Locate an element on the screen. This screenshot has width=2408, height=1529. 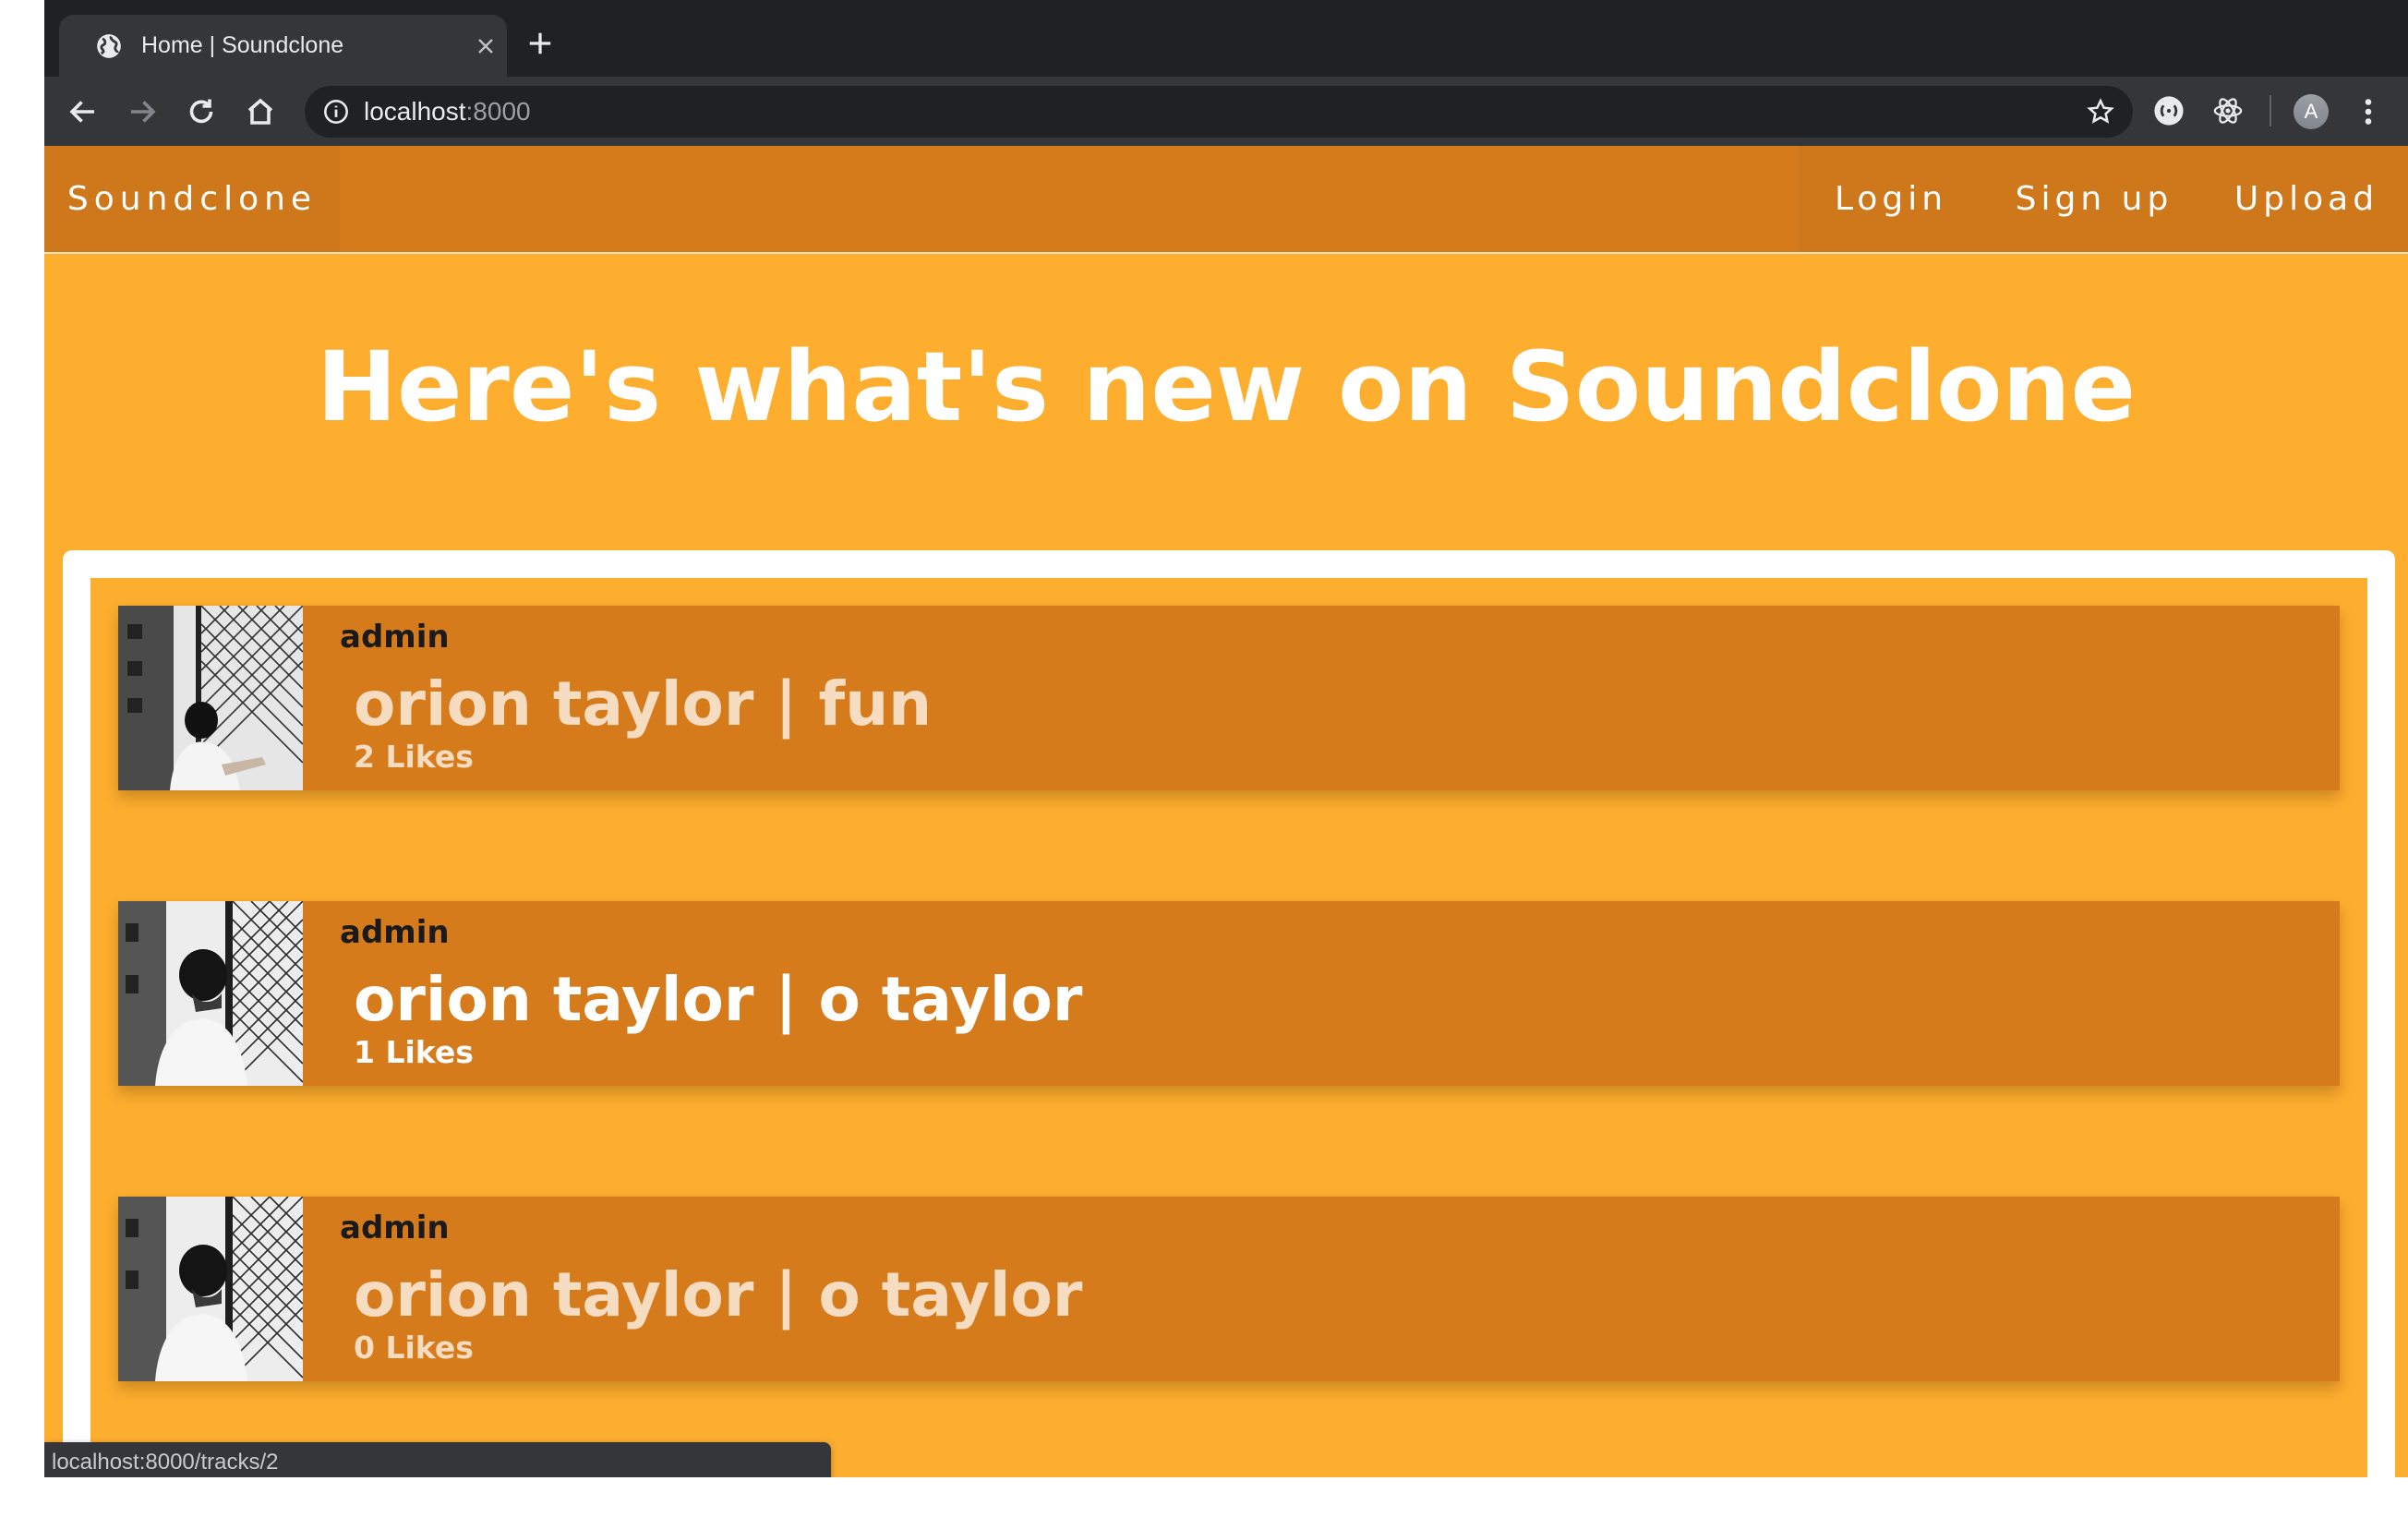
globe-icon is located at coordinates (109, 46).